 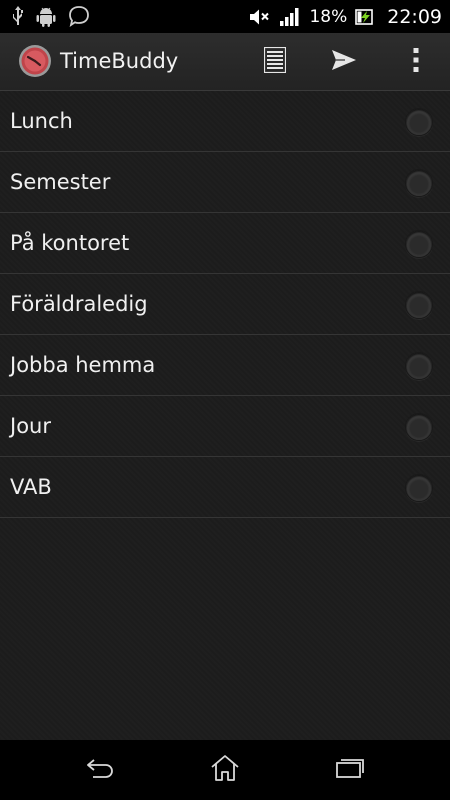 What do you see at coordinates (30, 426) in the screenshot?
I see `list-item-label: Jour` at bounding box center [30, 426].